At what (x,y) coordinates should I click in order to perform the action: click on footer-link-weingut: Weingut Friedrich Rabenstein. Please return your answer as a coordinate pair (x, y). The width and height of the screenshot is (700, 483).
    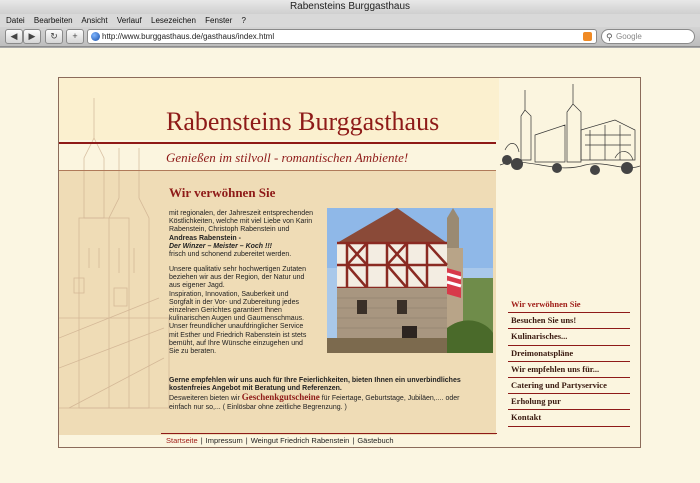
    Looking at the image, I should click on (300, 440).